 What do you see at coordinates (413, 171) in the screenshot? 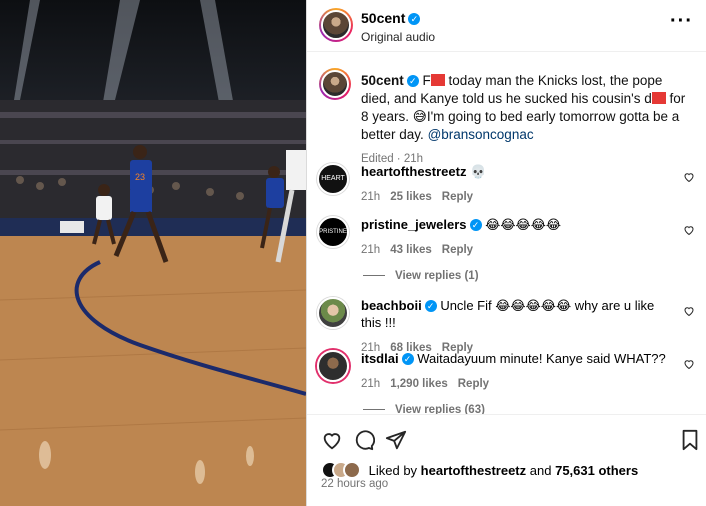
I see `commenter-username: heartofthestreetz` at bounding box center [413, 171].